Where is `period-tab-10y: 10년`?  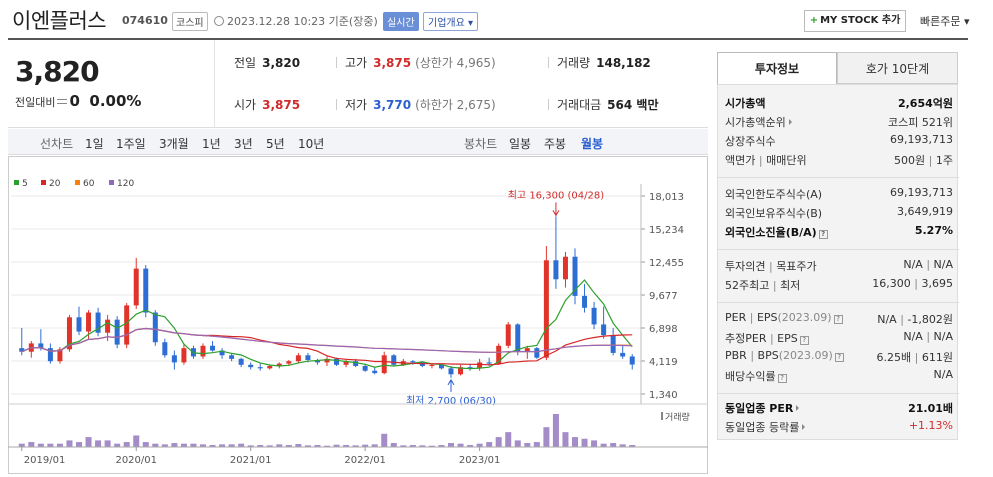 period-tab-10y: 10년 is located at coordinates (311, 143).